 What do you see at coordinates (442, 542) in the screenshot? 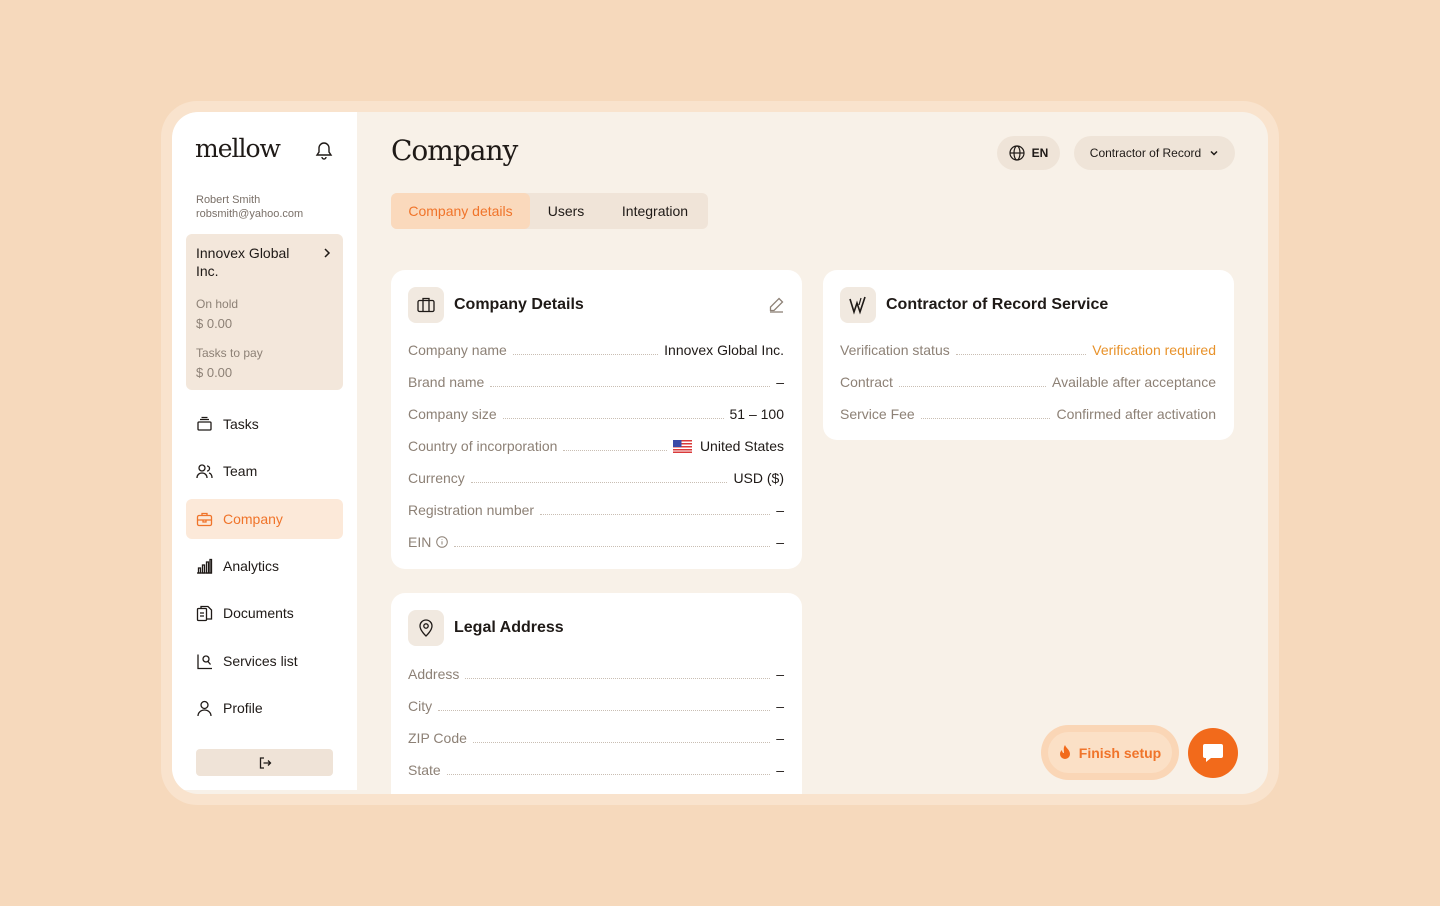
I see `info-icon` at bounding box center [442, 542].